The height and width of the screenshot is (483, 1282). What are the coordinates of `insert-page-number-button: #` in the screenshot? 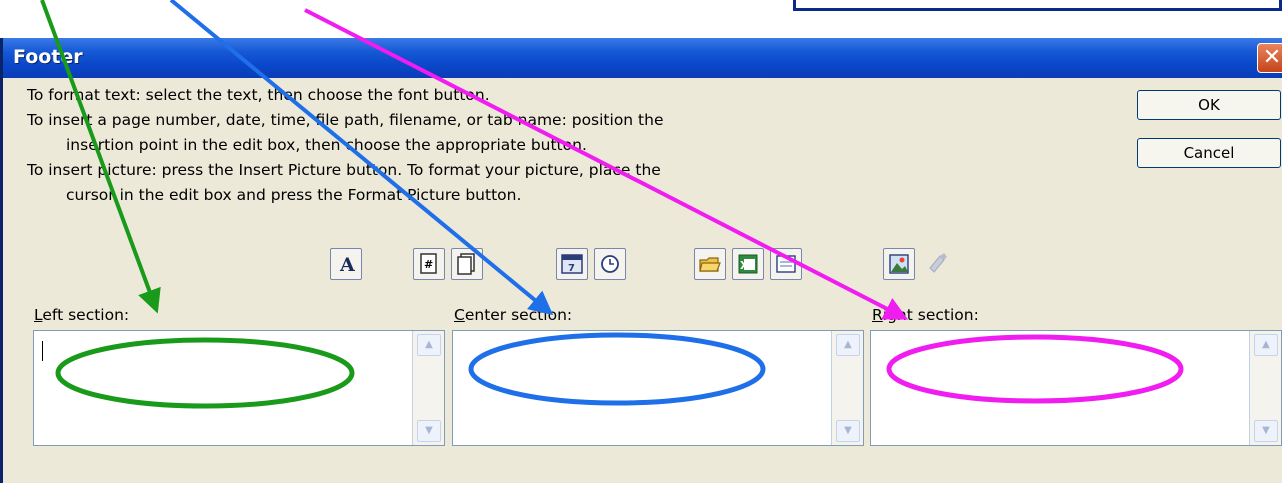 It's located at (429, 264).